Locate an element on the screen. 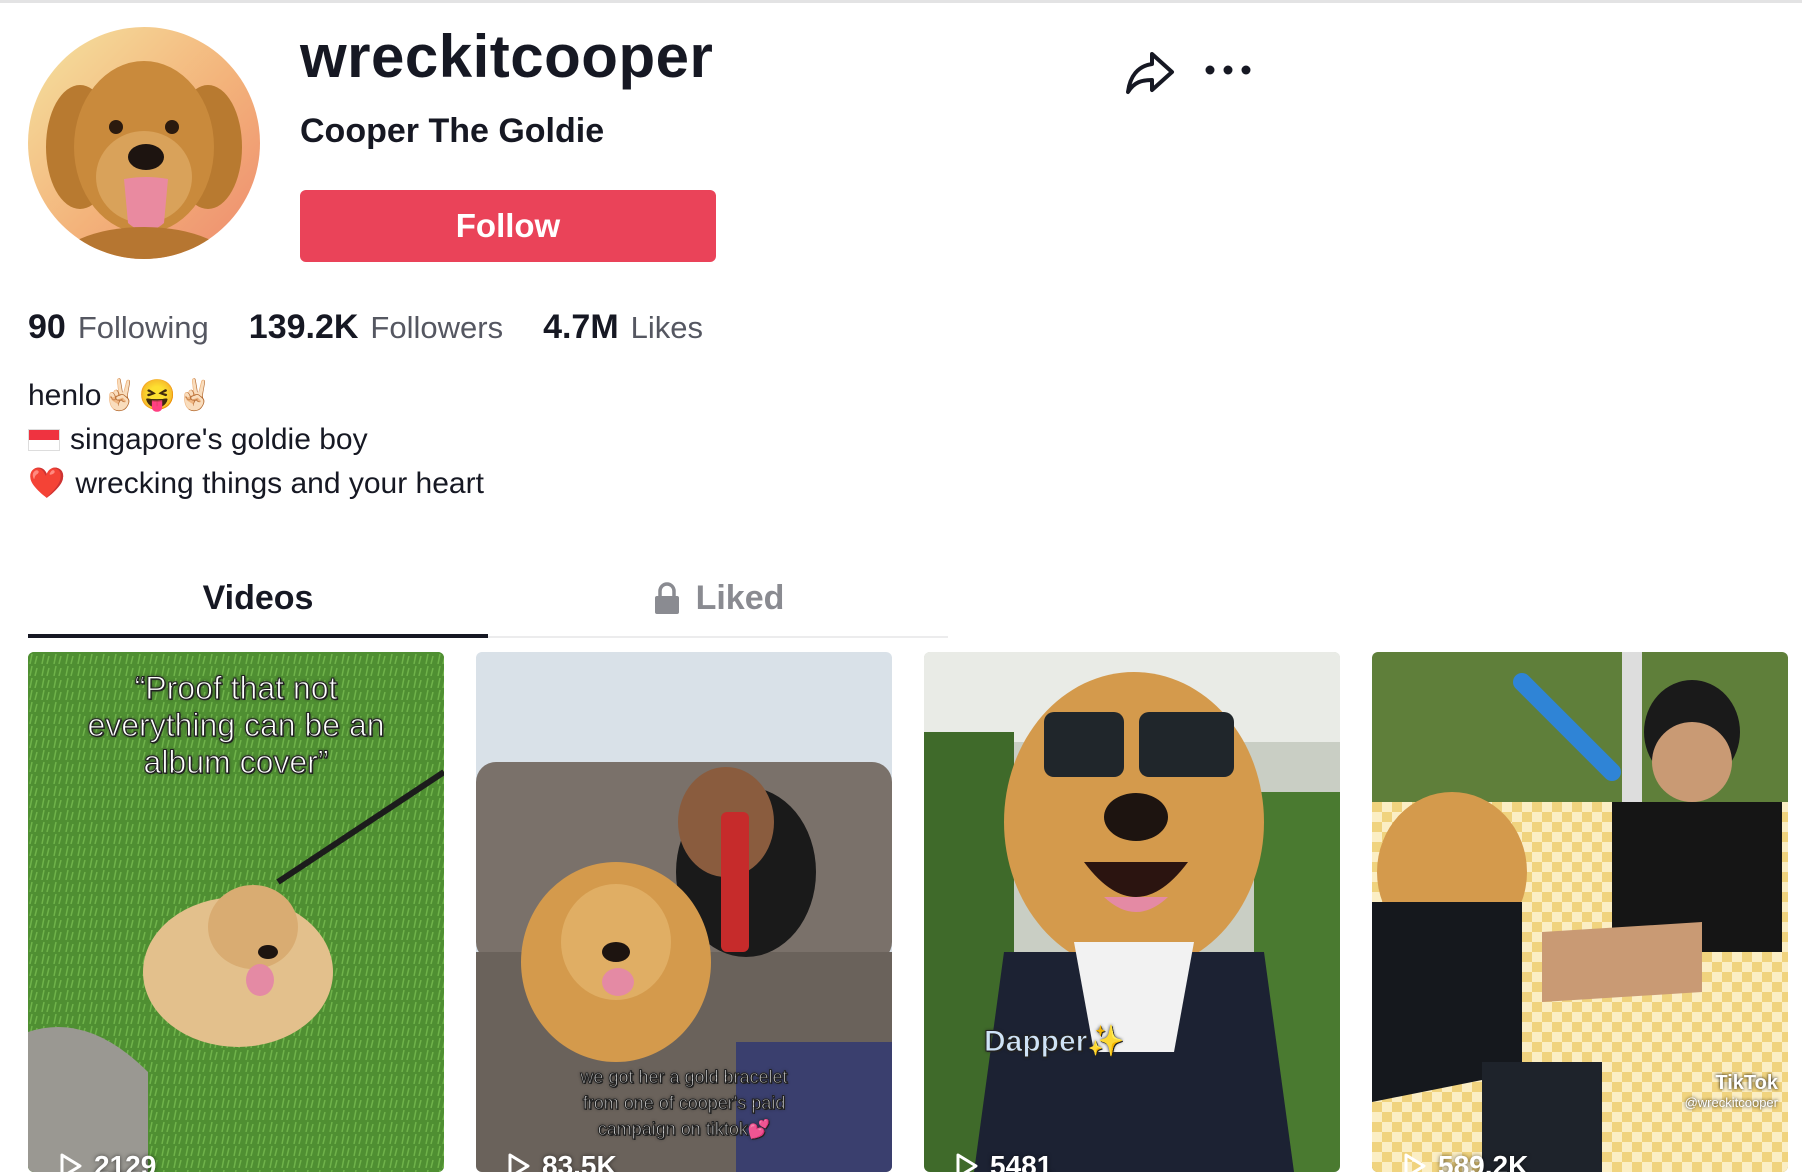 The image size is (1802, 1172). video-card: TikTok @wreckitcooper 589.2K is located at coordinates (1580, 912).